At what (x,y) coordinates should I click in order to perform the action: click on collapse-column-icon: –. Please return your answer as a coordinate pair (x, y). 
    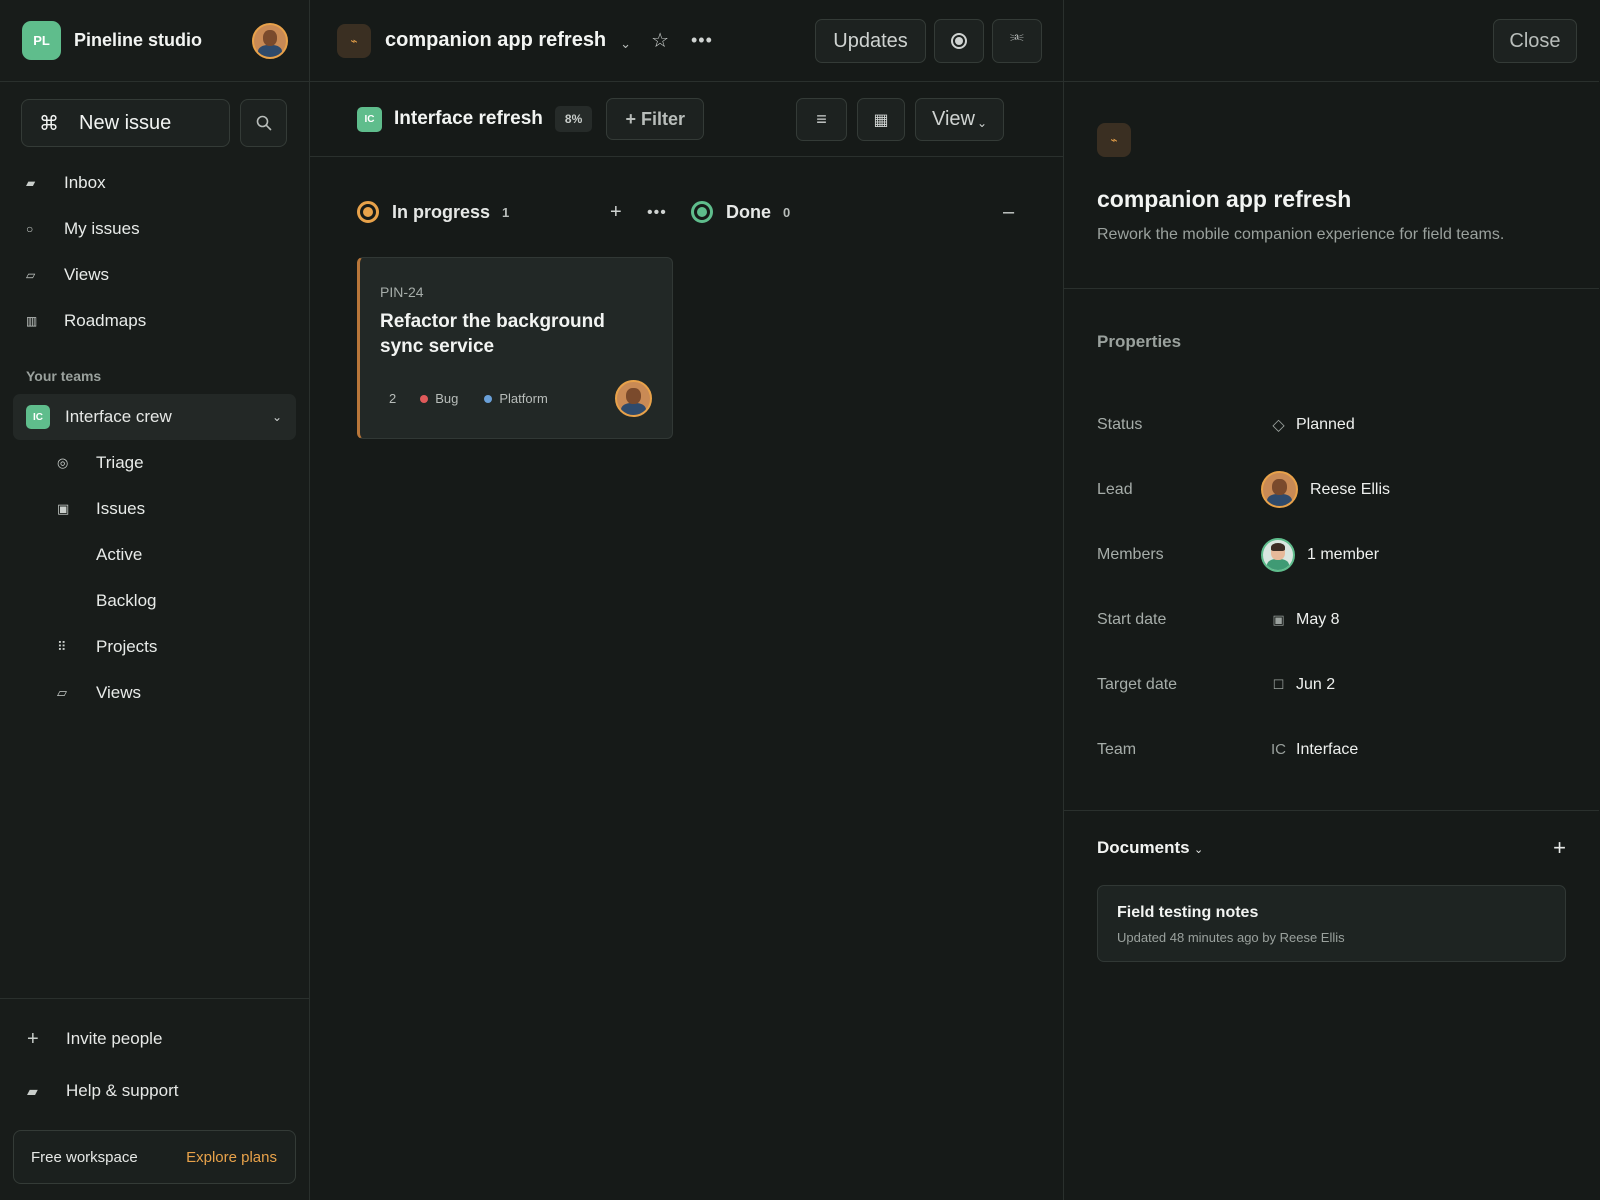
    Looking at the image, I should click on (1008, 212).